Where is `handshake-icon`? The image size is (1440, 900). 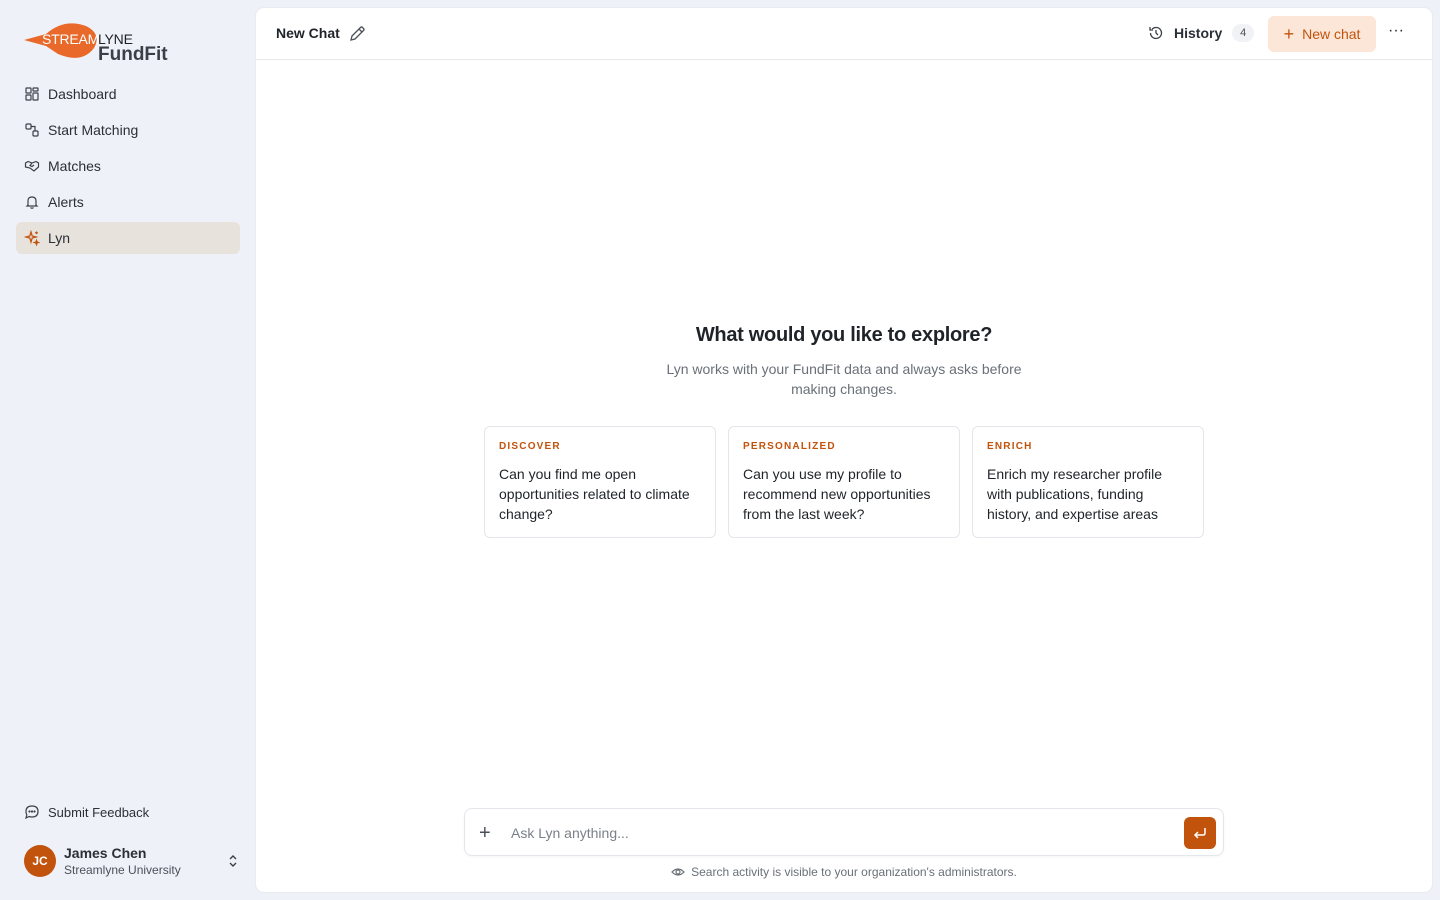 handshake-icon is located at coordinates (32, 166).